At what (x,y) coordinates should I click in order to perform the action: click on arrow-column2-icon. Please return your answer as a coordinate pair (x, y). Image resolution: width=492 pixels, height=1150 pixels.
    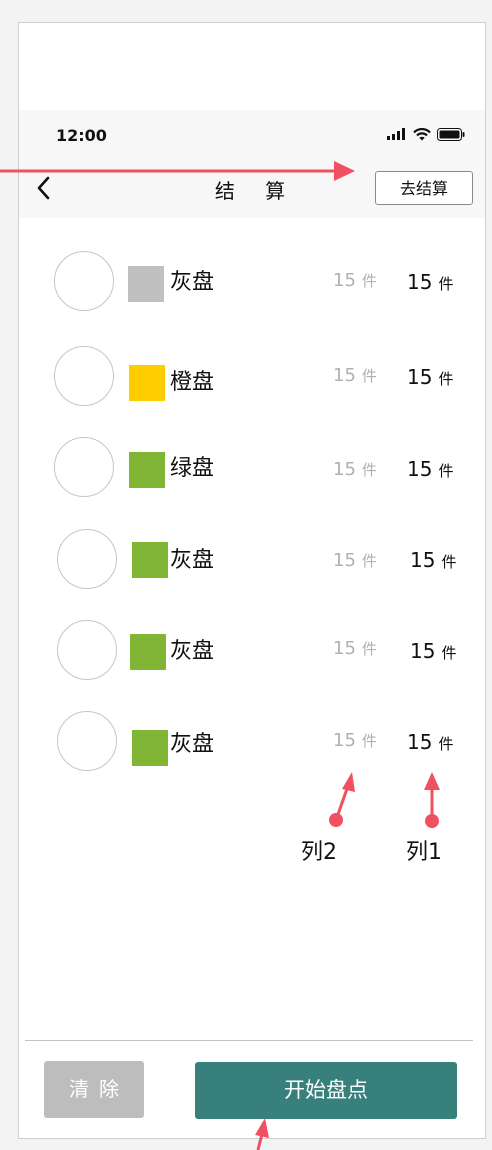
    Looking at the image, I should click on (342, 799).